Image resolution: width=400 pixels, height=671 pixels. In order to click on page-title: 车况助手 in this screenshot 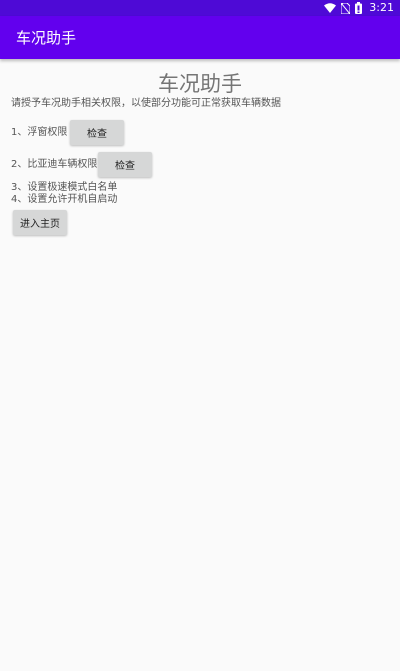, I will do `click(200, 84)`.